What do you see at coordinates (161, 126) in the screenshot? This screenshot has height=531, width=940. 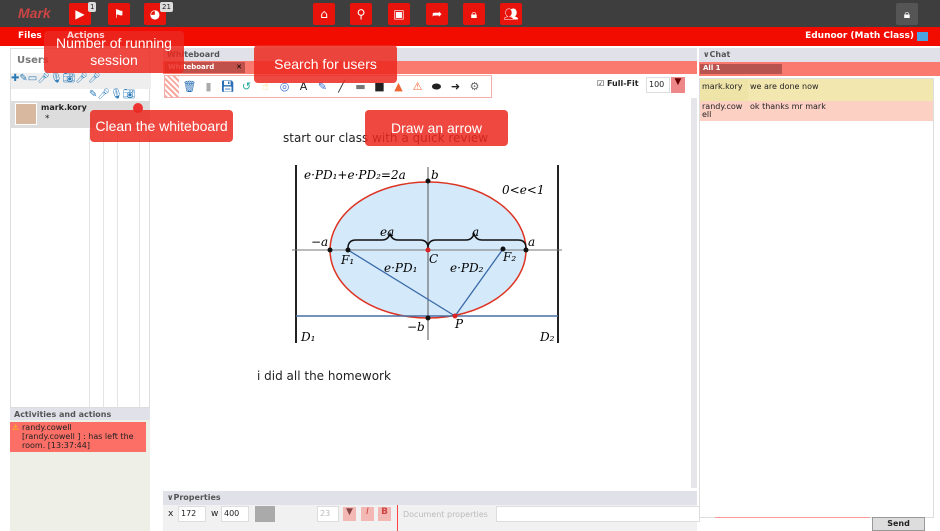 I see `tooltip-clean-whiteboard: Clean the whiteboard` at bounding box center [161, 126].